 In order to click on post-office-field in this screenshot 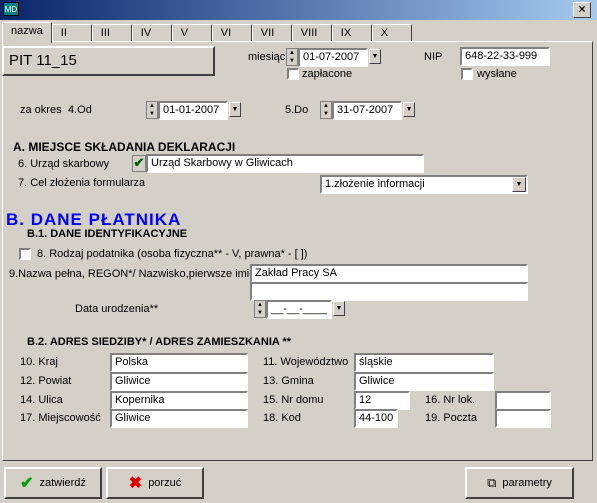, I will do `click(523, 418)`.